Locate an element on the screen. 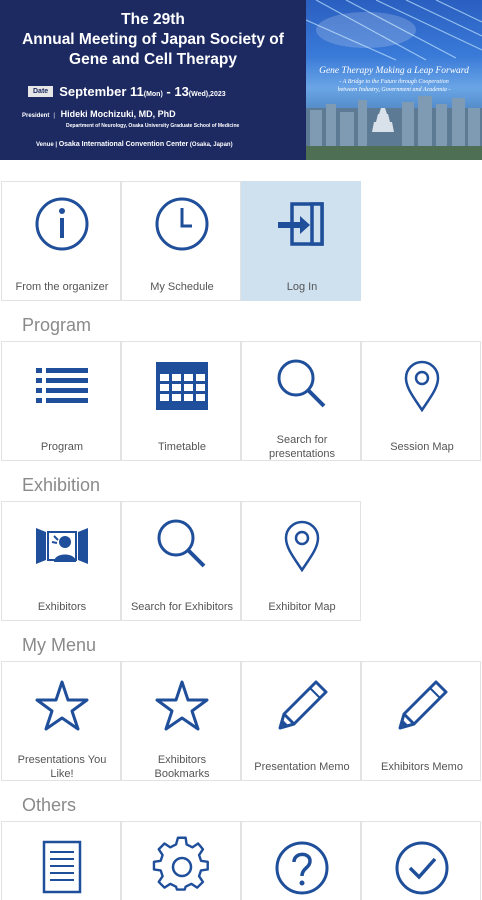 This screenshot has width=482, height=900. tile-label: Exhibitors is located at coordinates (62, 607).